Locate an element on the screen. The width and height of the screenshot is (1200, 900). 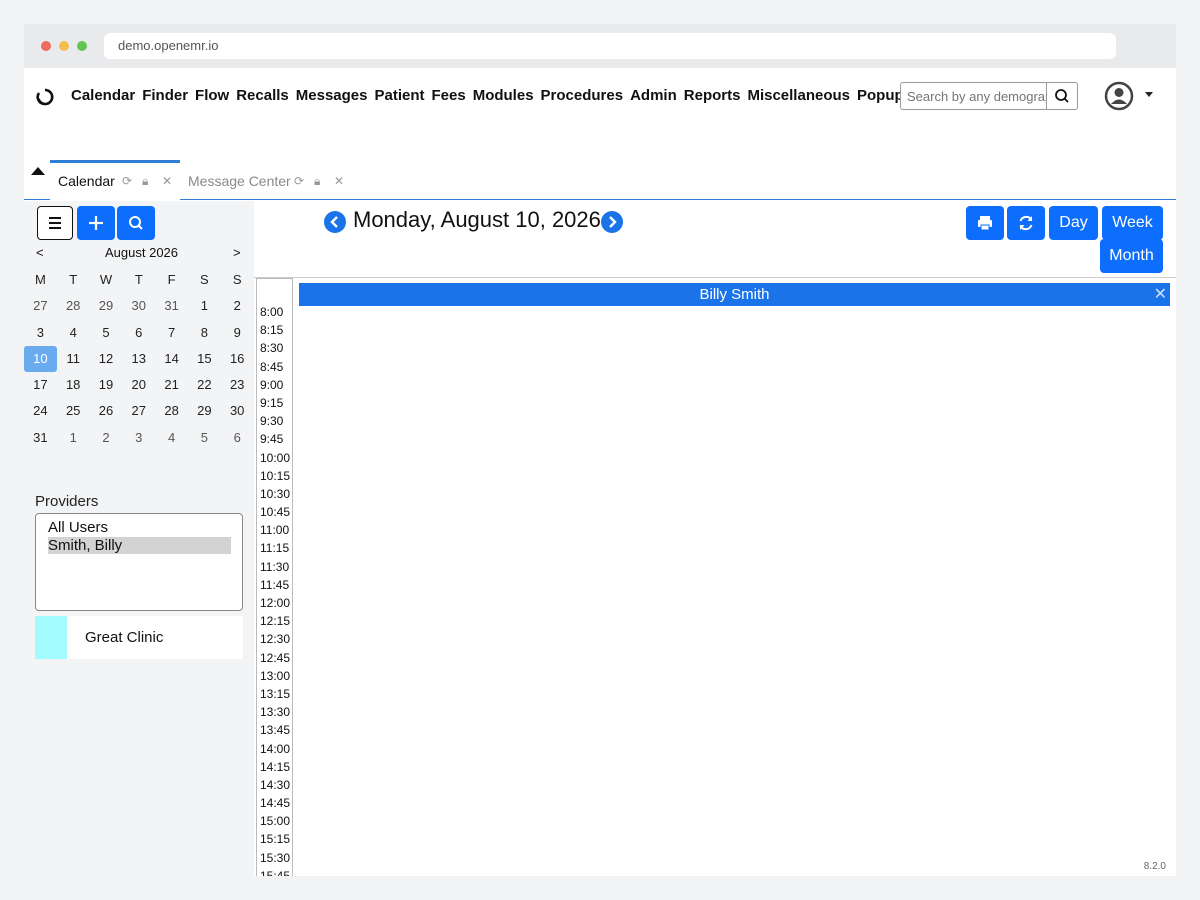
calendar-day: 31 is located at coordinates (171, 306).